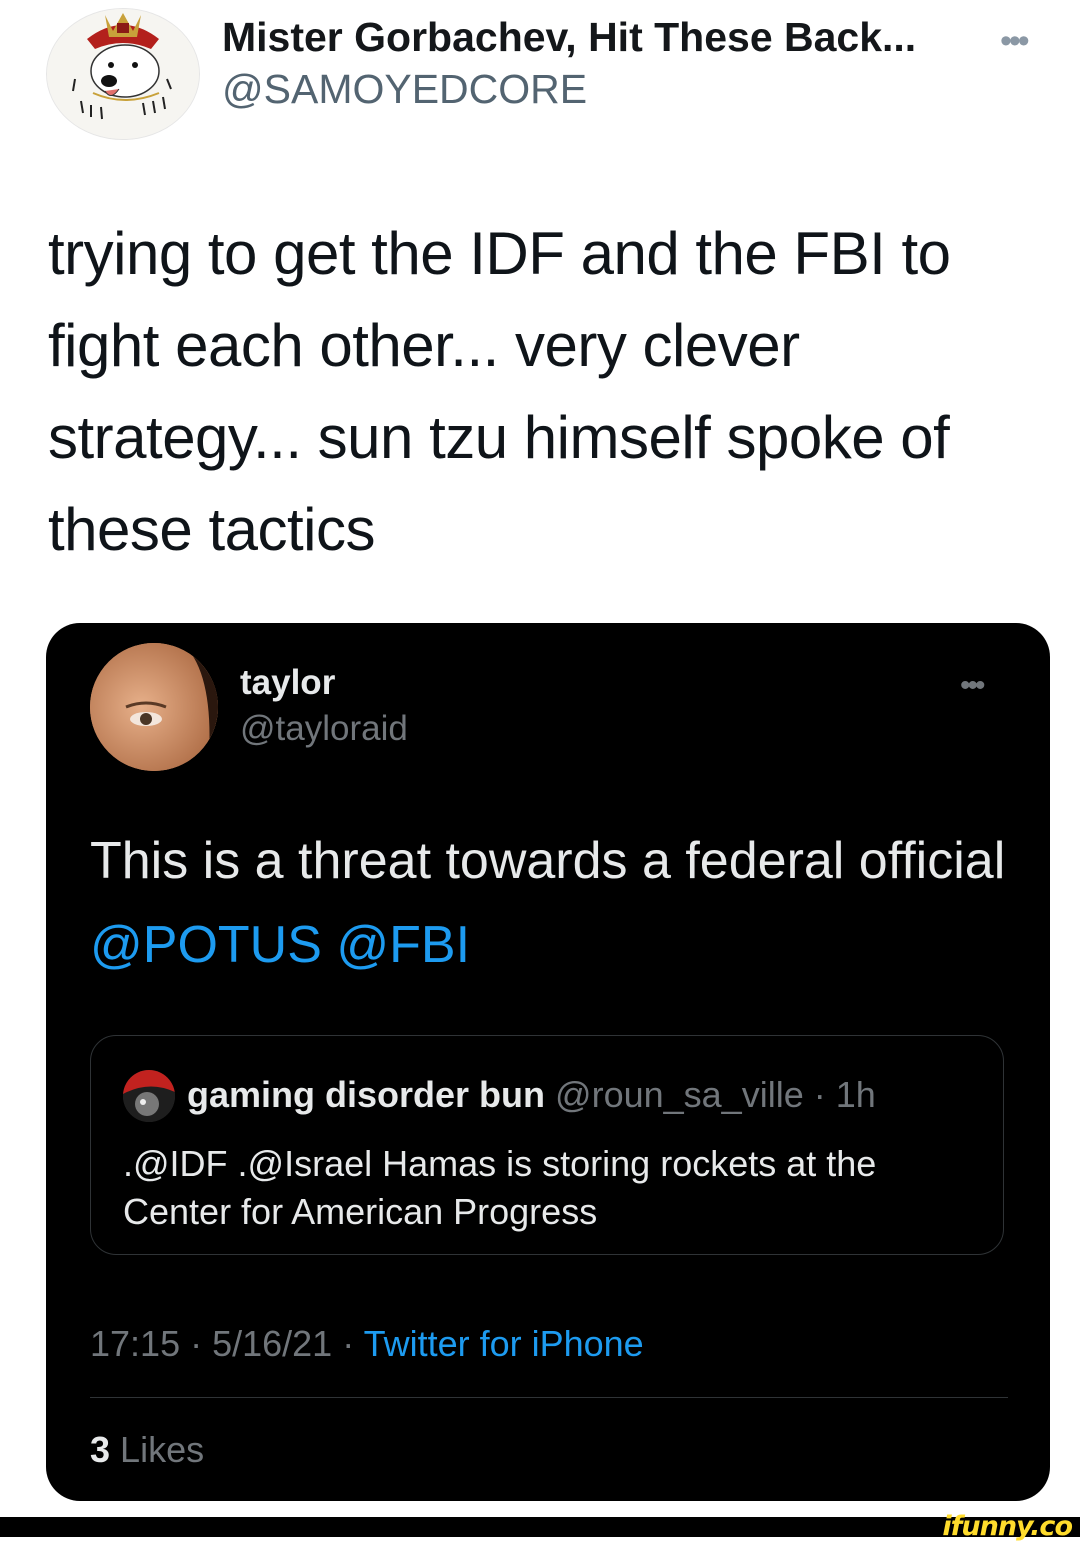  I want to click on tweet-date: 5/16/21, so click(272, 1343).